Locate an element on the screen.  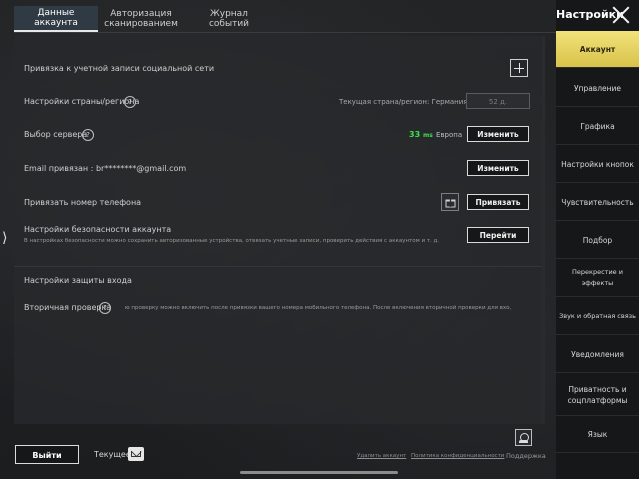
region-current-text: Текущая страна/регион: Германия is located at coordinates (403, 102).